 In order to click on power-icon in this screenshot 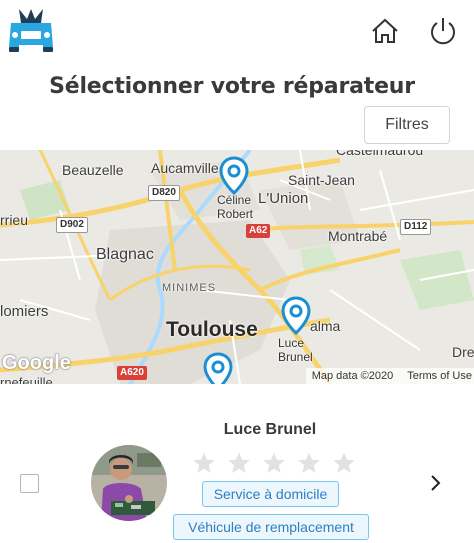, I will do `click(443, 31)`.